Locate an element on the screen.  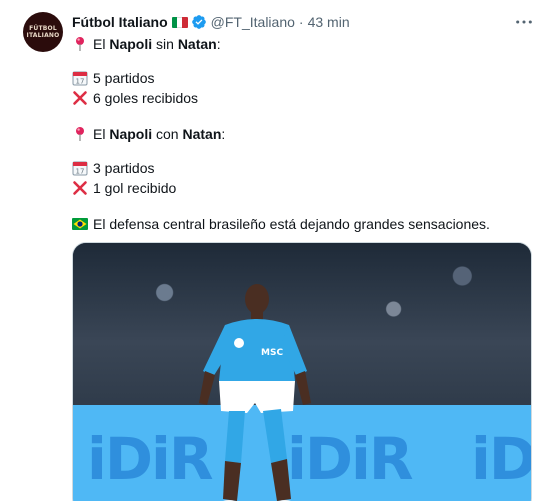
line1-napoli: Napoli is located at coordinates (131, 44).